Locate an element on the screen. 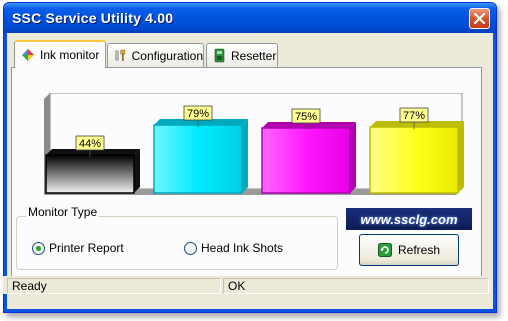 The height and width of the screenshot is (321, 508). printer-report-radio: Printer Report is located at coordinates (78, 248).